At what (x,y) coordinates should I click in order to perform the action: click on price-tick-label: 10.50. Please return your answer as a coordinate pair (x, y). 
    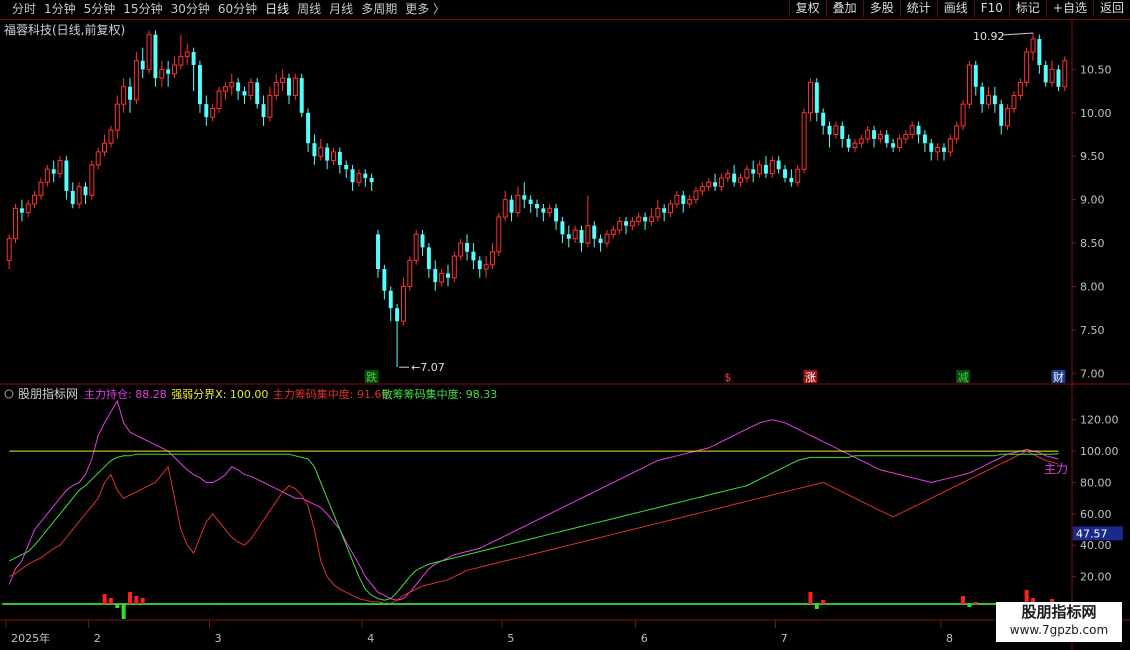
    Looking at the image, I should click on (1096, 69).